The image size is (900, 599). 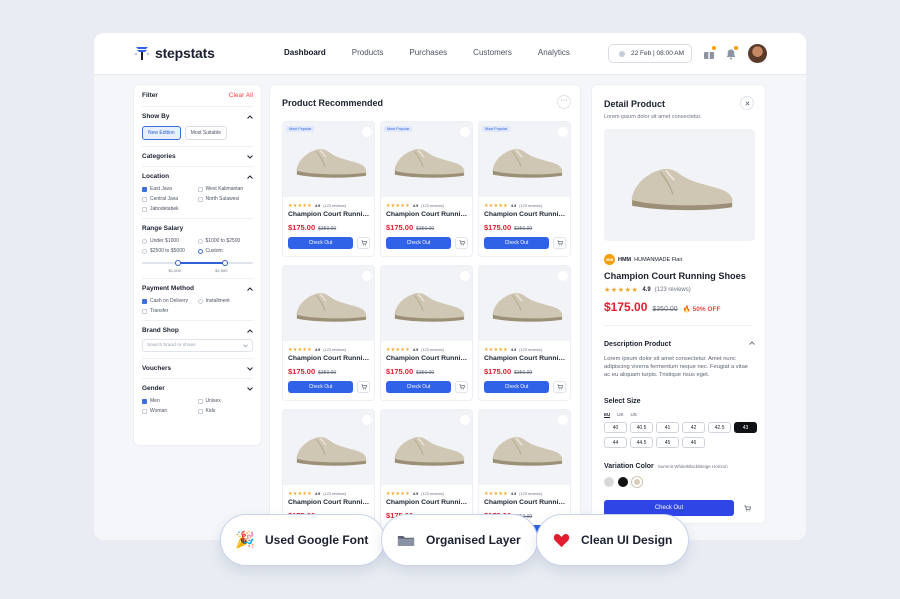 I want to click on show-by-new-edition: New Edition, so click(x=161, y=133).